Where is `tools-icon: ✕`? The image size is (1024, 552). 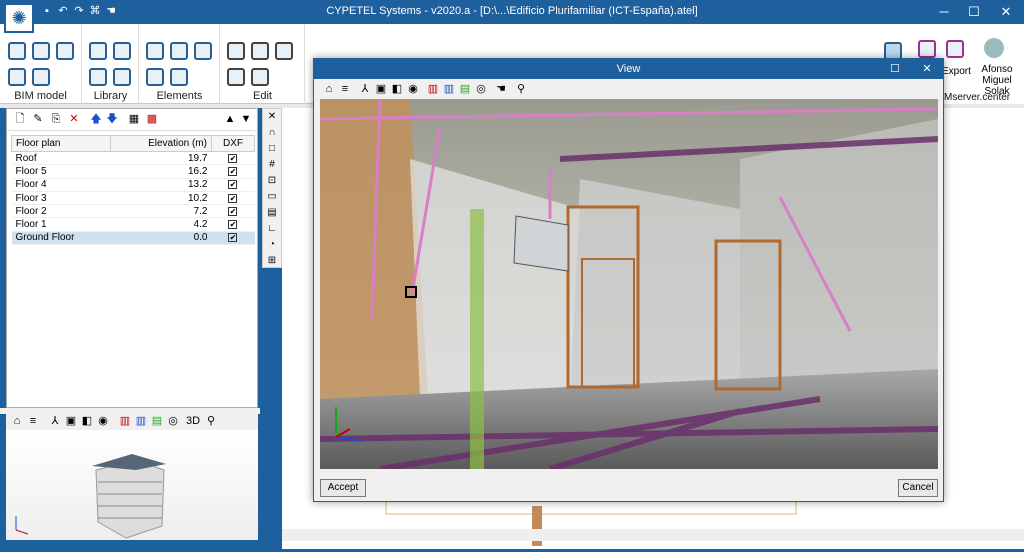 tools-icon: ✕ is located at coordinates (272, 117).